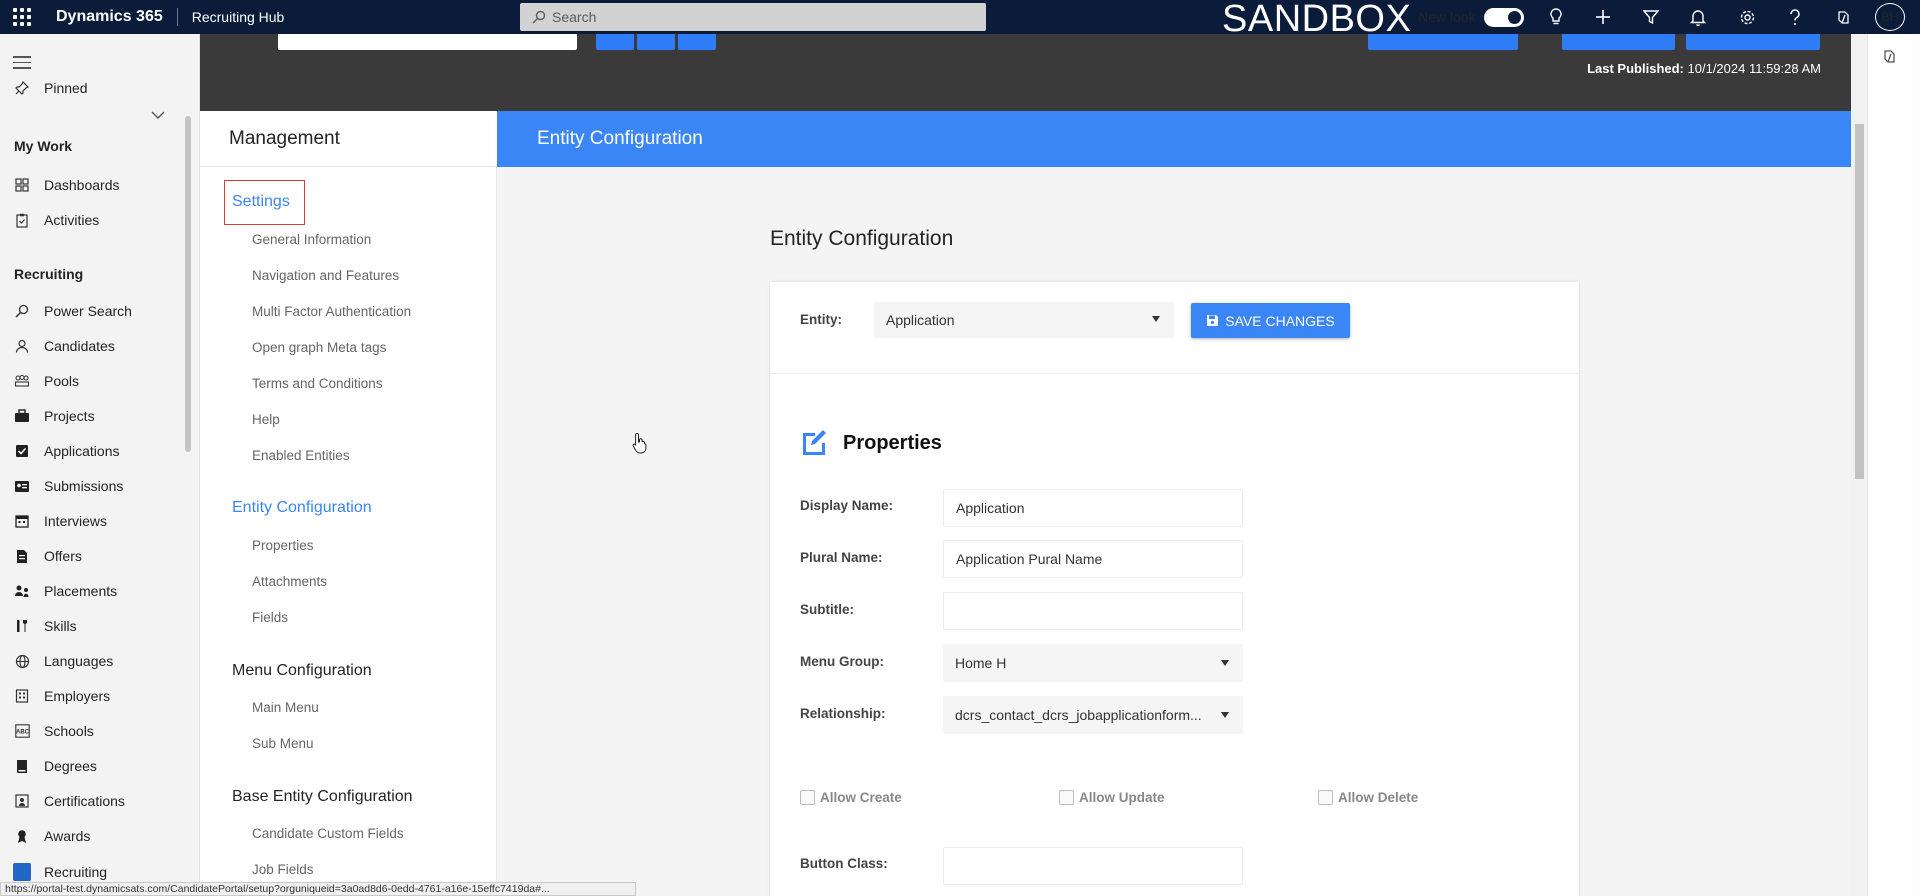  What do you see at coordinates (95, 661) in the screenshot?
I see `sidebar-item-languages: Languages` at bounding box center [95, 661].